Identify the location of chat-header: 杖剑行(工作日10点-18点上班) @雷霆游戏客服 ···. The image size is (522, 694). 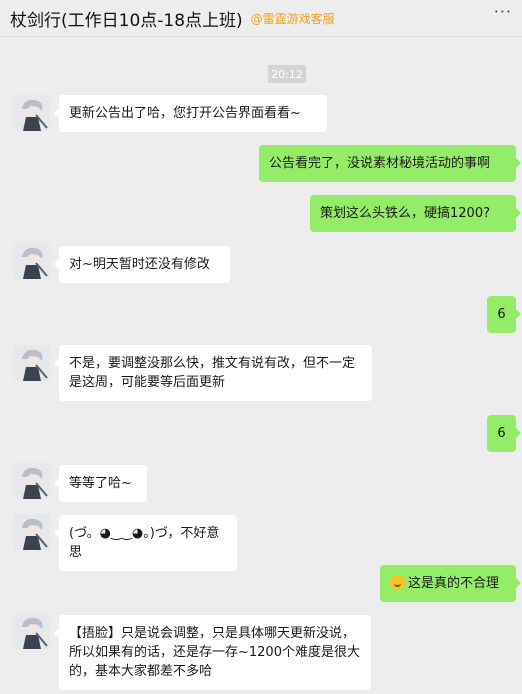
(261, 18).